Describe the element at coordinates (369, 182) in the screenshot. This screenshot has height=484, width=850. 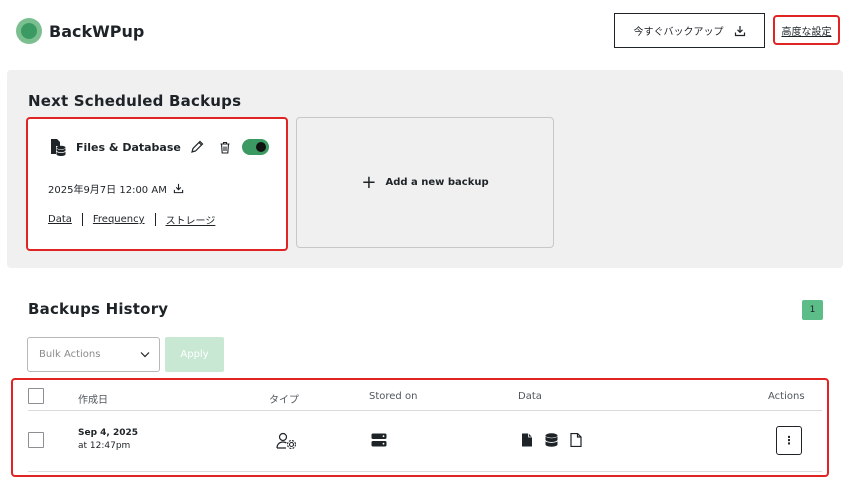
I see `plus-icon: +` at that location.